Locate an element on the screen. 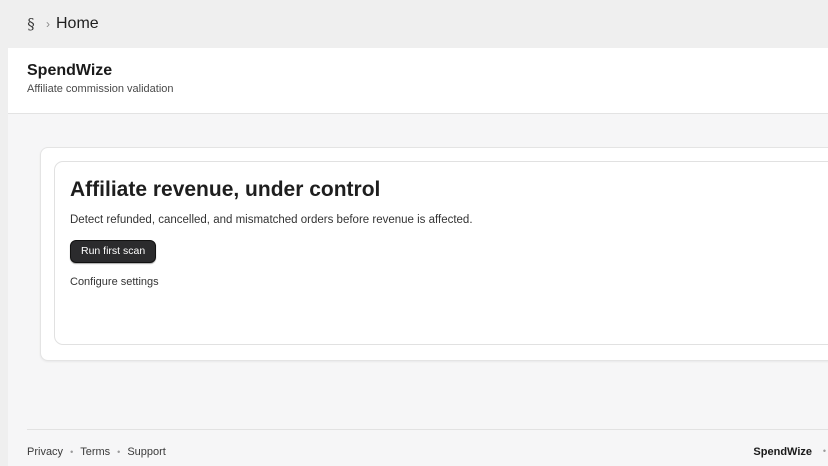 The image size is (828, 466). top-bar: § › Home is located at coordinates (414, 24).